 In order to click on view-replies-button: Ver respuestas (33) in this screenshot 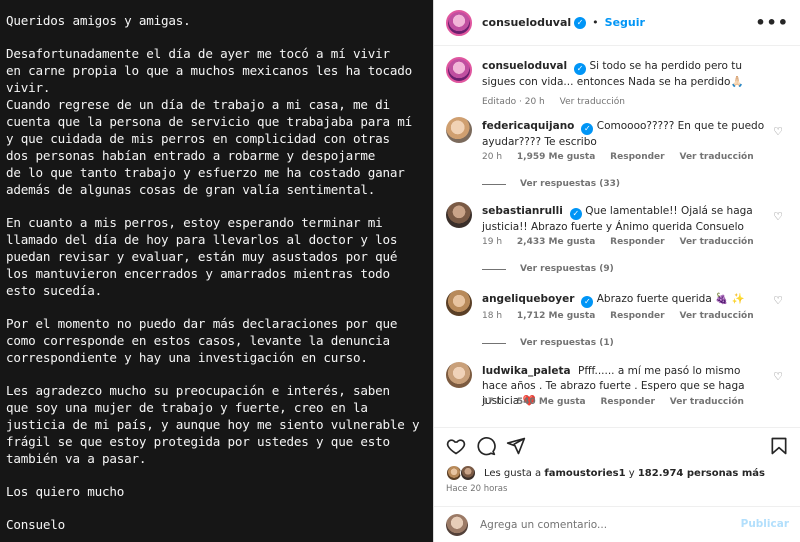, I will do `click(551, 184)`.